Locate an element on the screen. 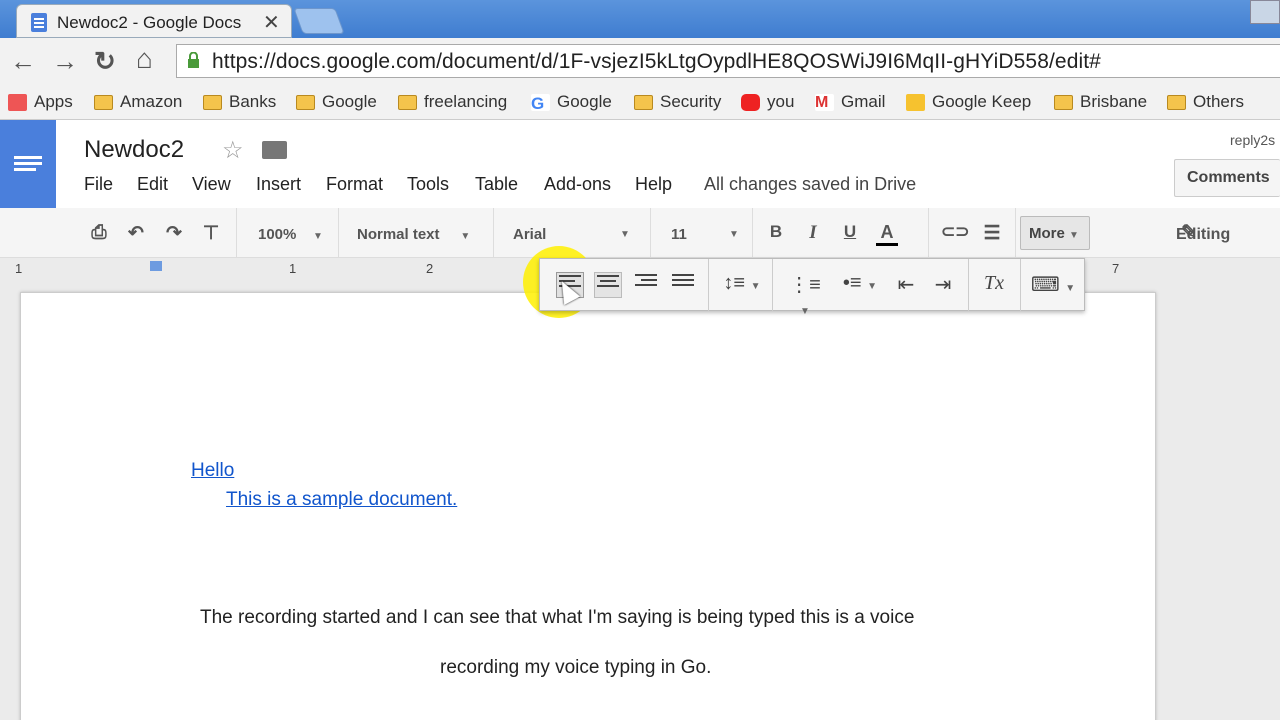  numbered-list-button: ⋮≡ ▼ is located at coordinates (805, 294).